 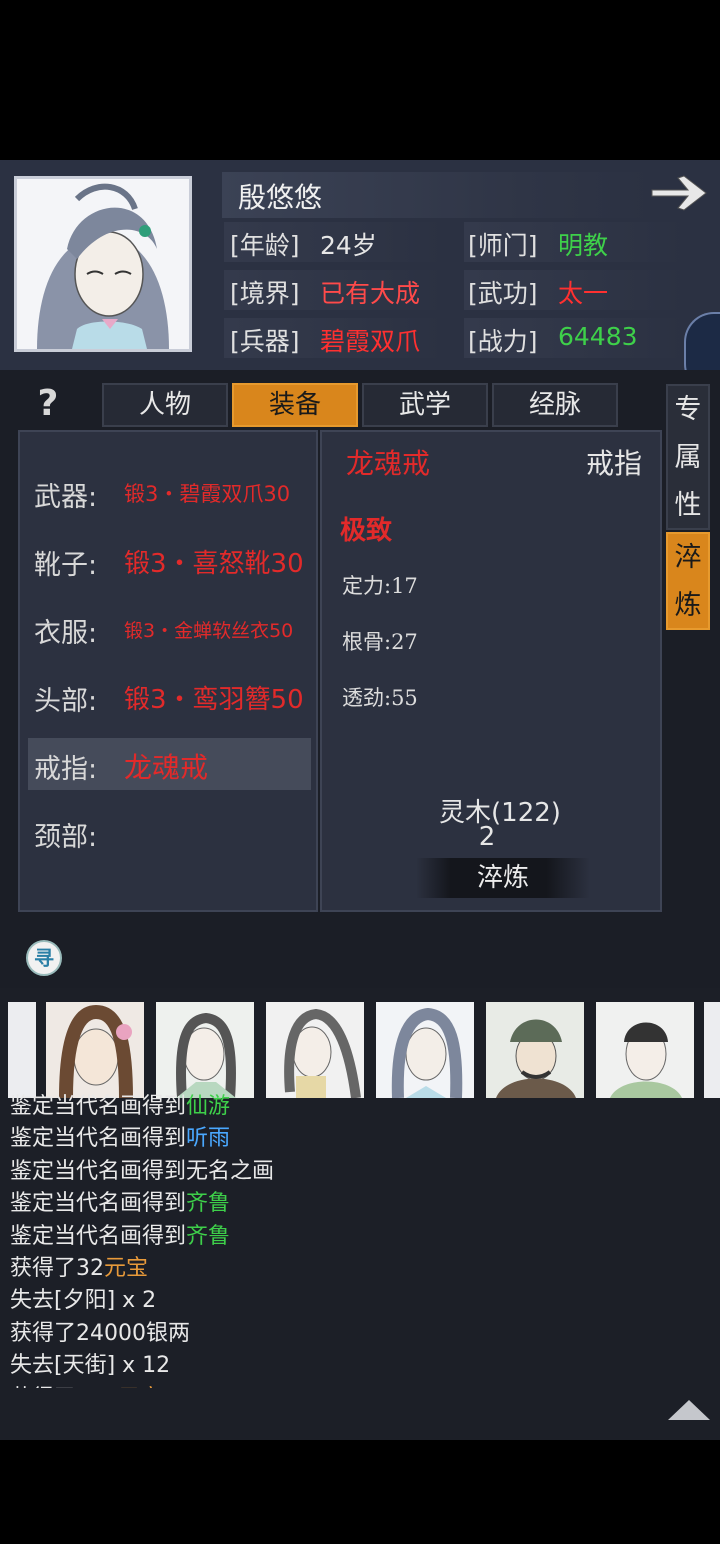 I want to click on attr-value-age: 24岁, so click(x=348, y=245).